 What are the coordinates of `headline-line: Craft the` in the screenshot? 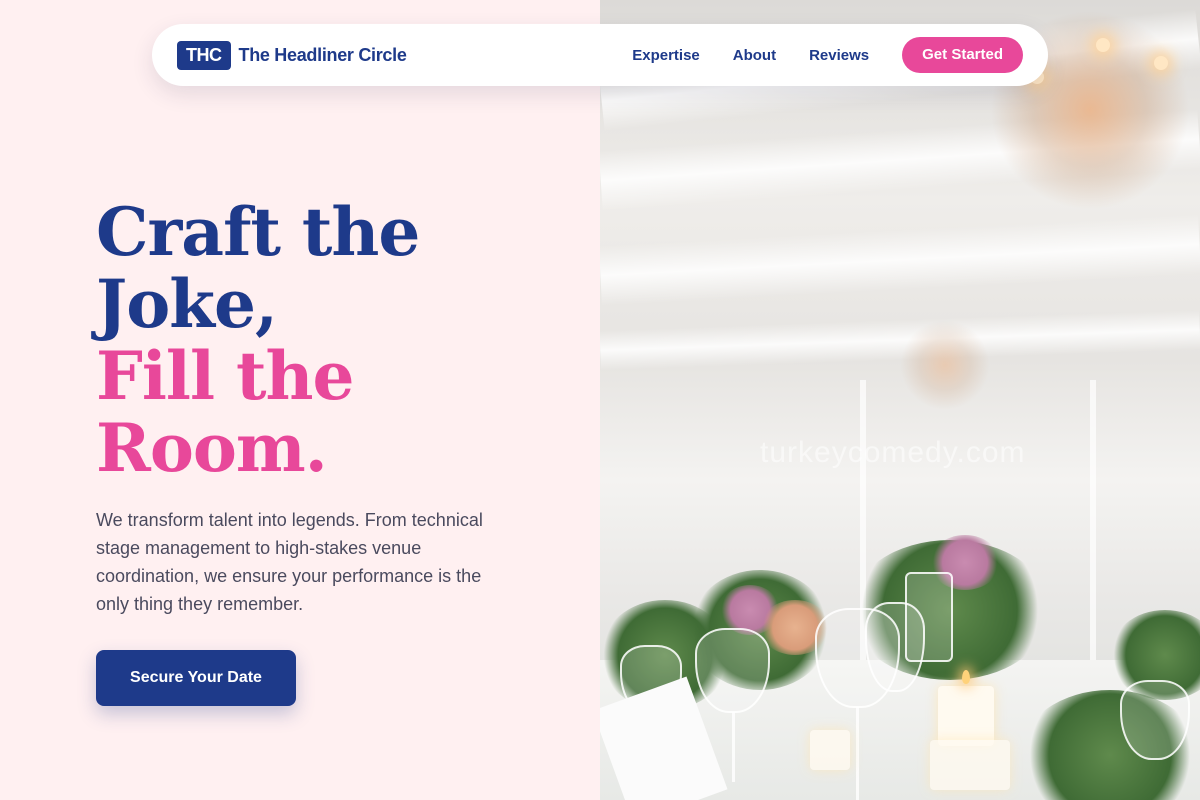 It's located at (258, 232).